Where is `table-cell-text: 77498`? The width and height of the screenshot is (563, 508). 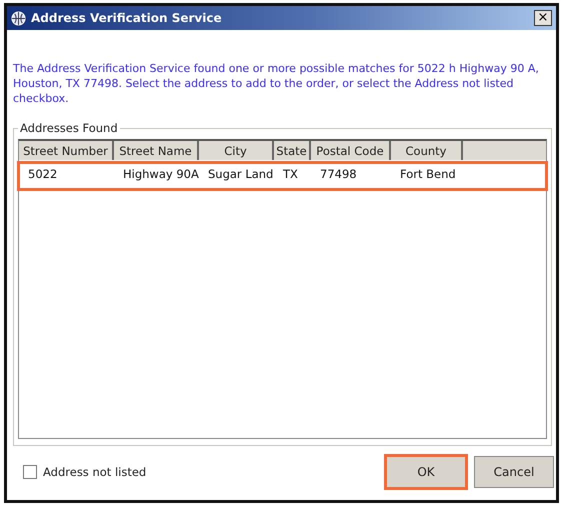
table-cell-text: 77498 is located at coordinates (338, 174).